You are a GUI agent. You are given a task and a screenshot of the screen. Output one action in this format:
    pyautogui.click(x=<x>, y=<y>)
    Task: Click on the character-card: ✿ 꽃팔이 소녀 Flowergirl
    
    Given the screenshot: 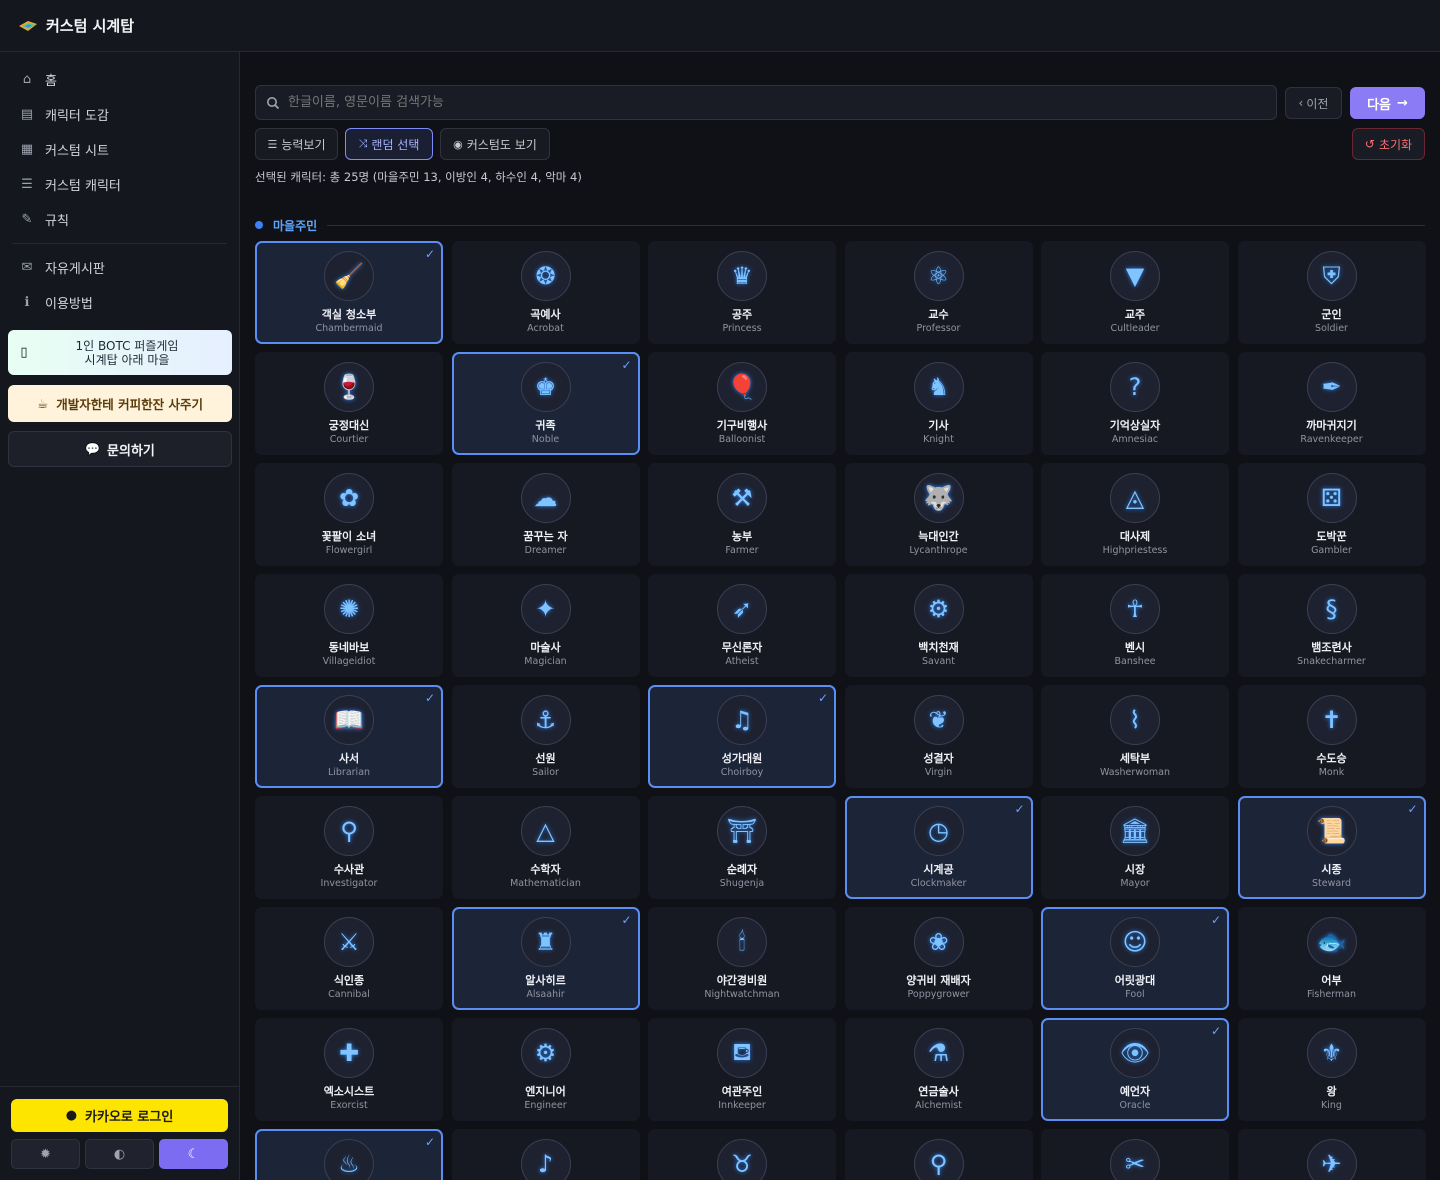 What is the action you would take?
    pyautogui.click(x=349, y=514)
    